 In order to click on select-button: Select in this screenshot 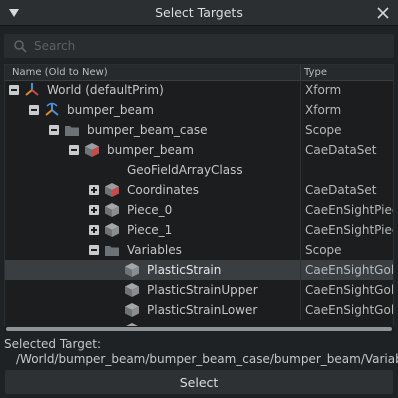, I will do `click(199, 382)`.